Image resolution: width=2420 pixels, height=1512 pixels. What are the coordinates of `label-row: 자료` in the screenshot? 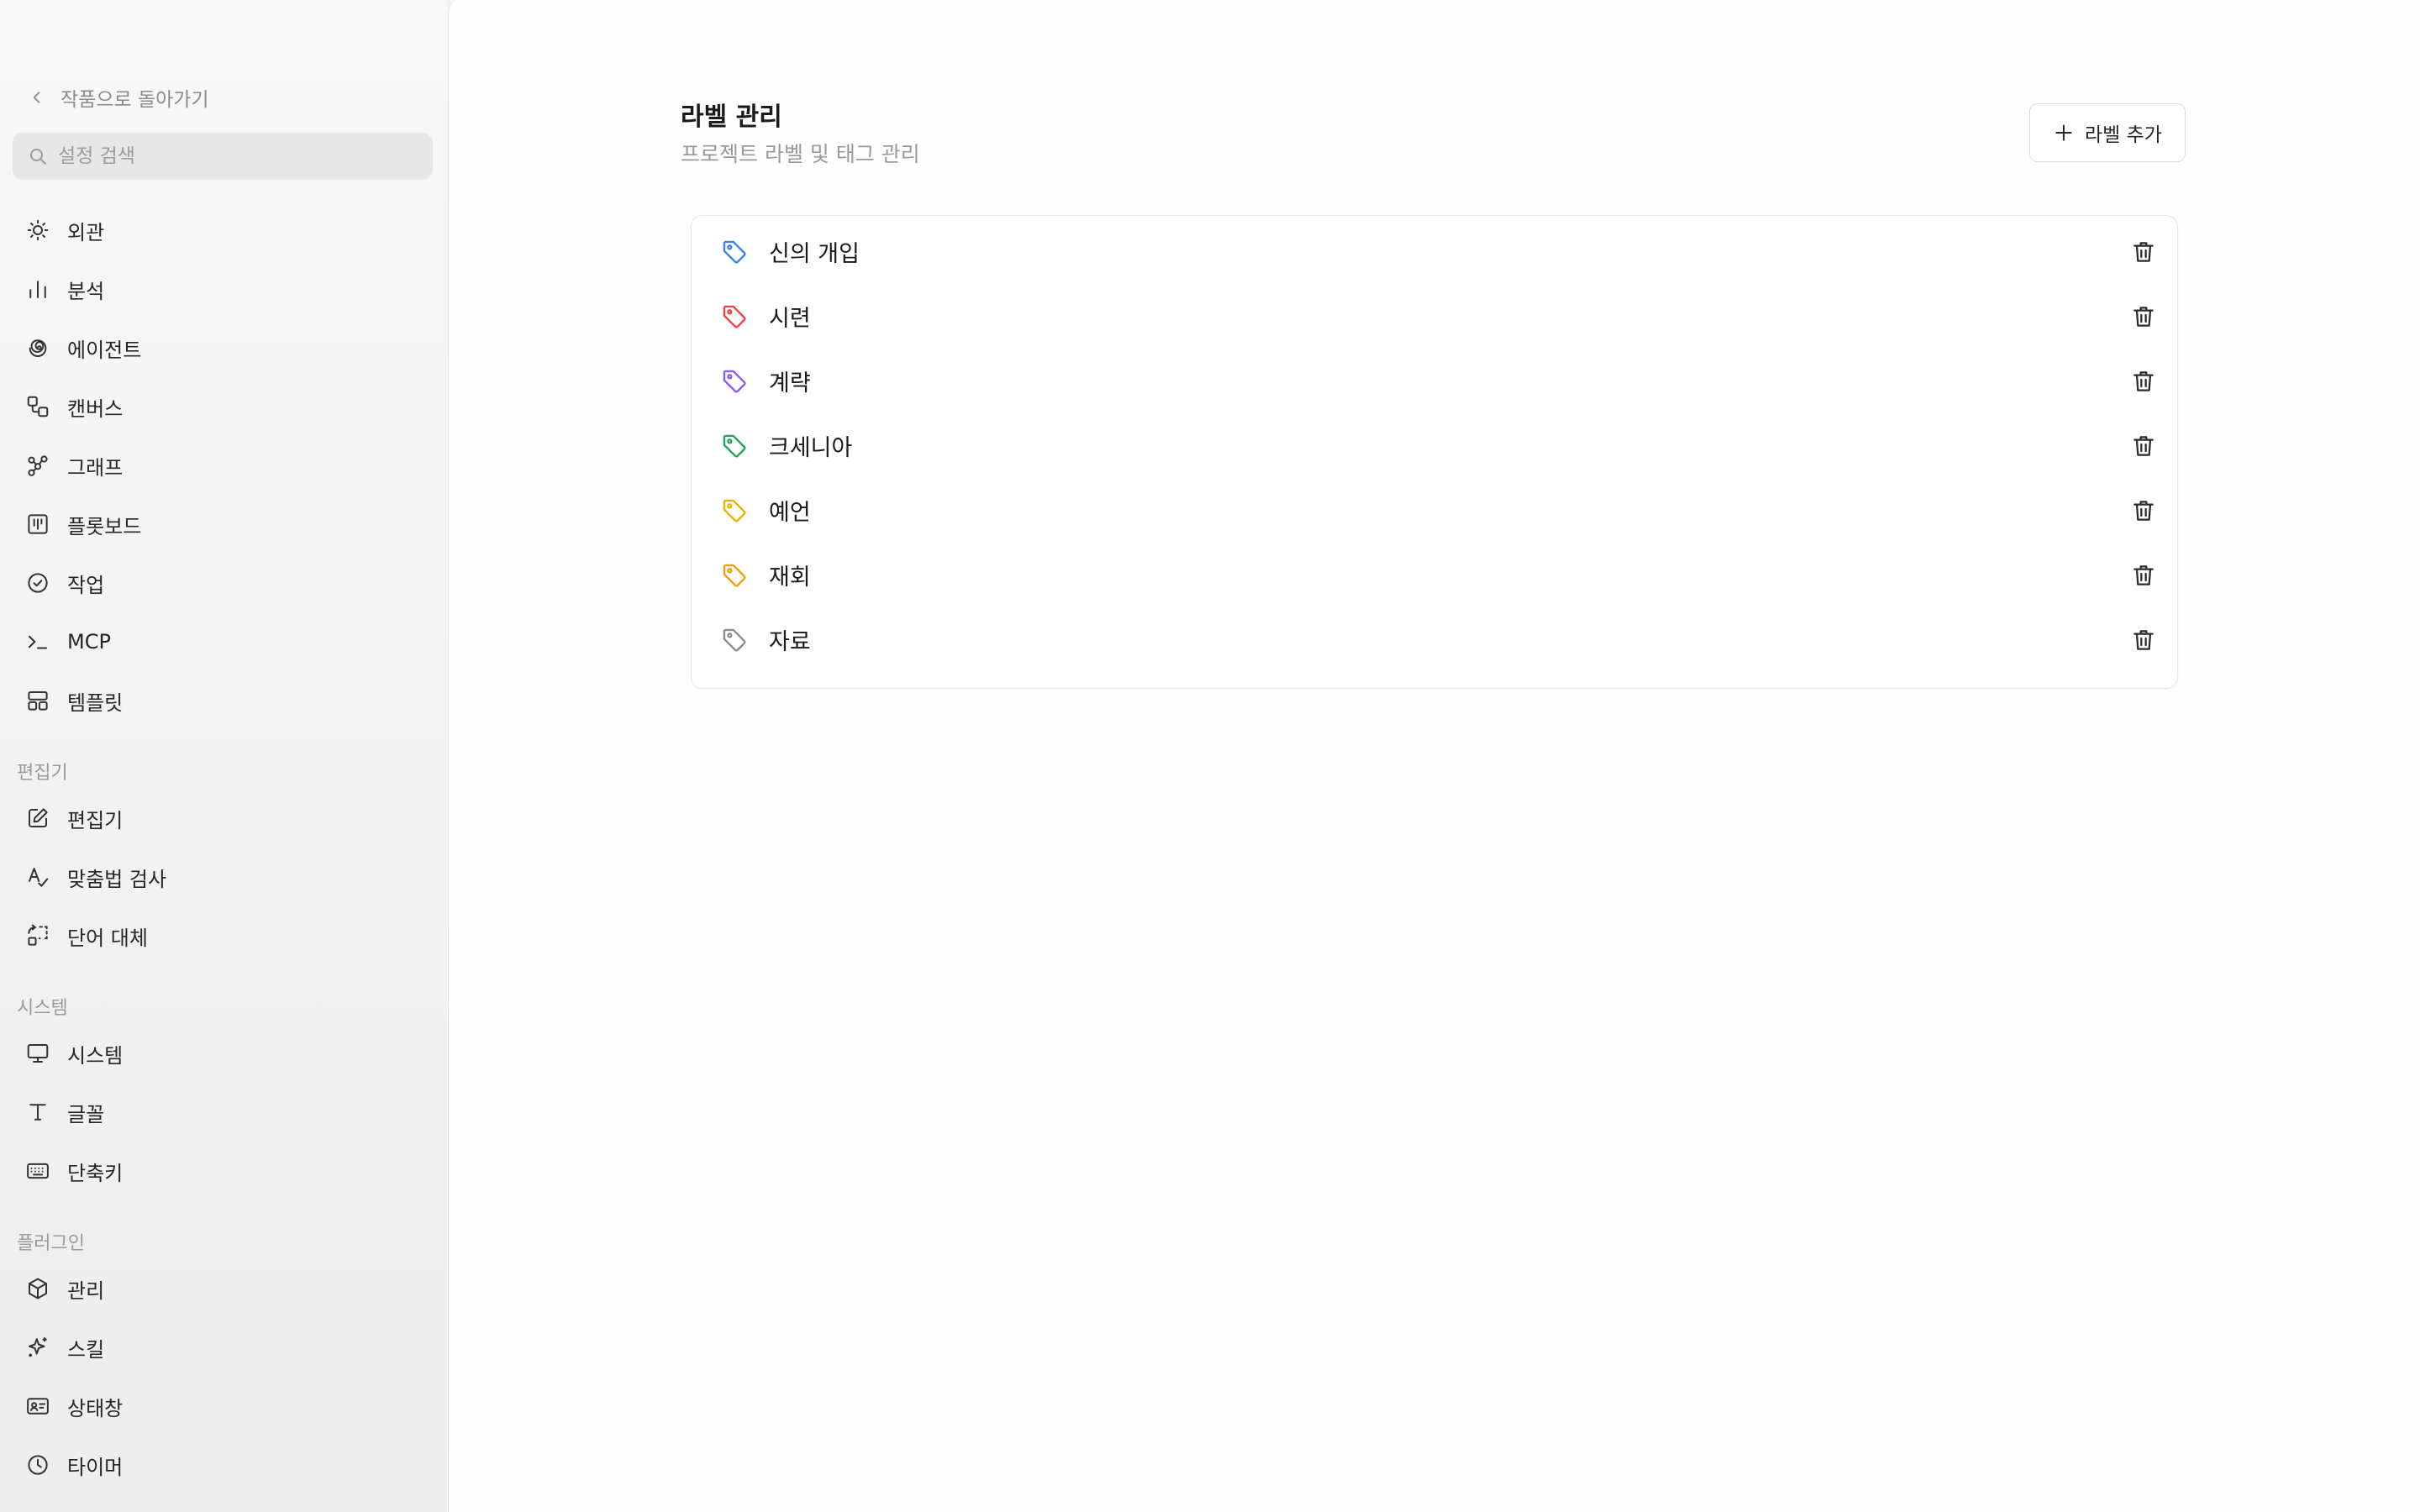 It's located at (1436, 639).